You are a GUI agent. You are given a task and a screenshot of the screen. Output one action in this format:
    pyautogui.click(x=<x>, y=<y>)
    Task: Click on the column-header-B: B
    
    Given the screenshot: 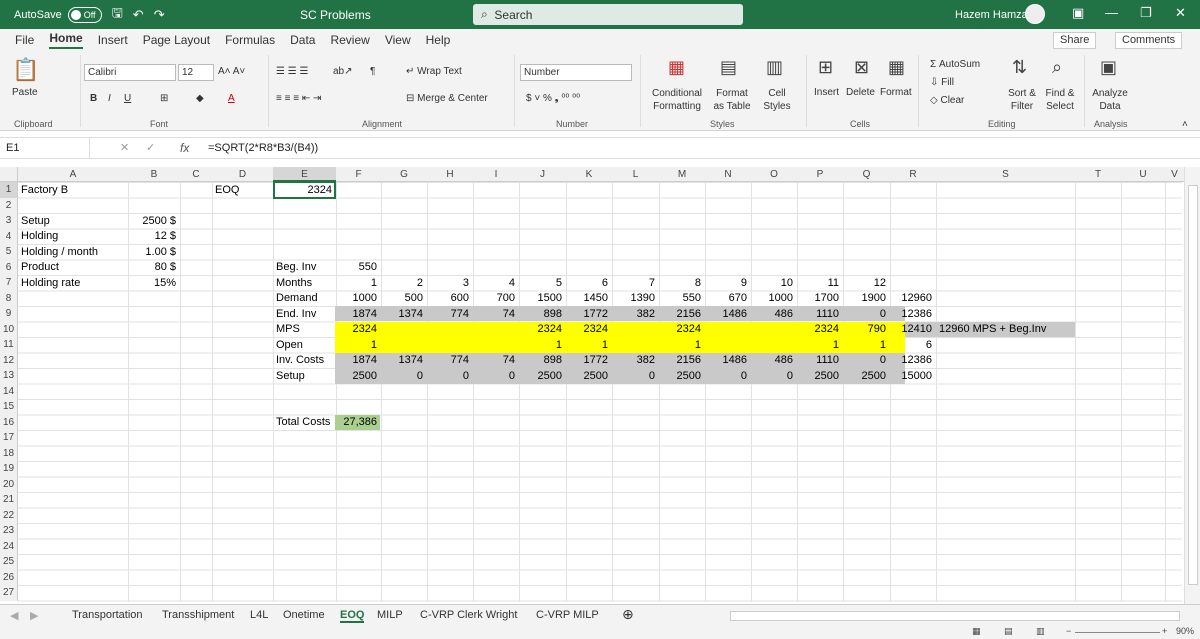 What is the action you would take?
    pyautogui.click(x=154, y=174)
    